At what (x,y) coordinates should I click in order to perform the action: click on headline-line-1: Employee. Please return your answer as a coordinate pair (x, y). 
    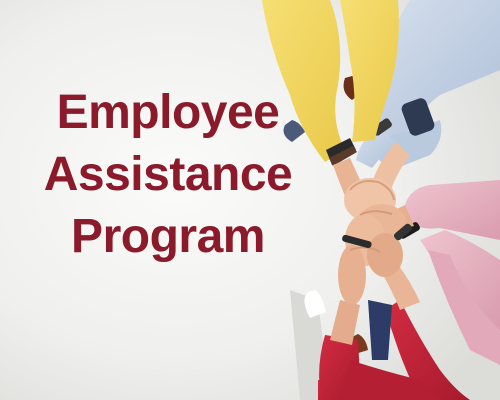
    Looking at the image, I should click on (168, 112).